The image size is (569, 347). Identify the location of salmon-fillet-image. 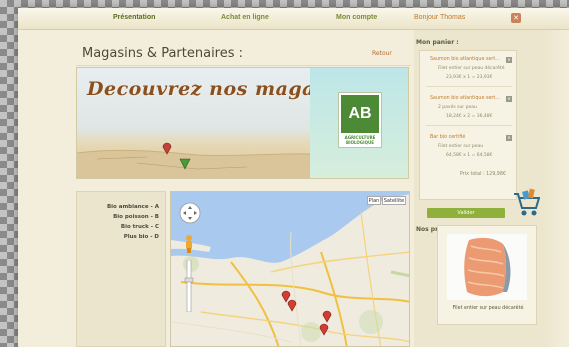
(487, 267).